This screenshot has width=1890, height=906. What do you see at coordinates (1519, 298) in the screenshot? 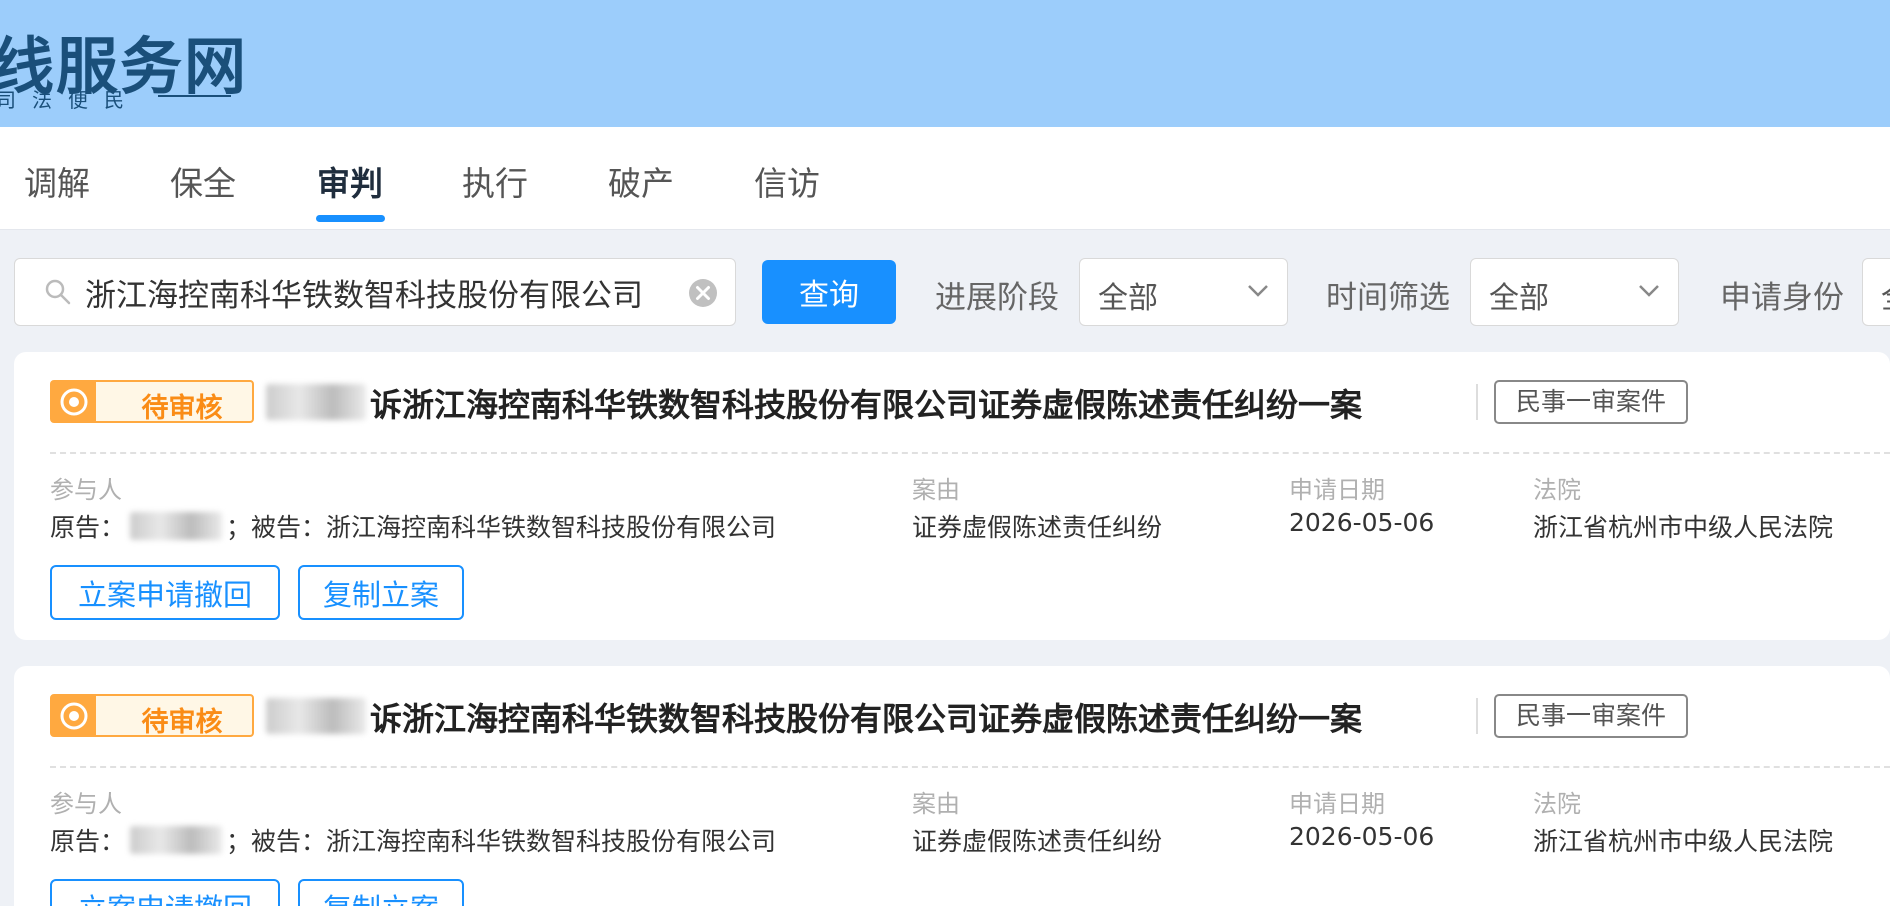
I see `time-filter-select-value: 全部` at bounding box center [1519, 298].